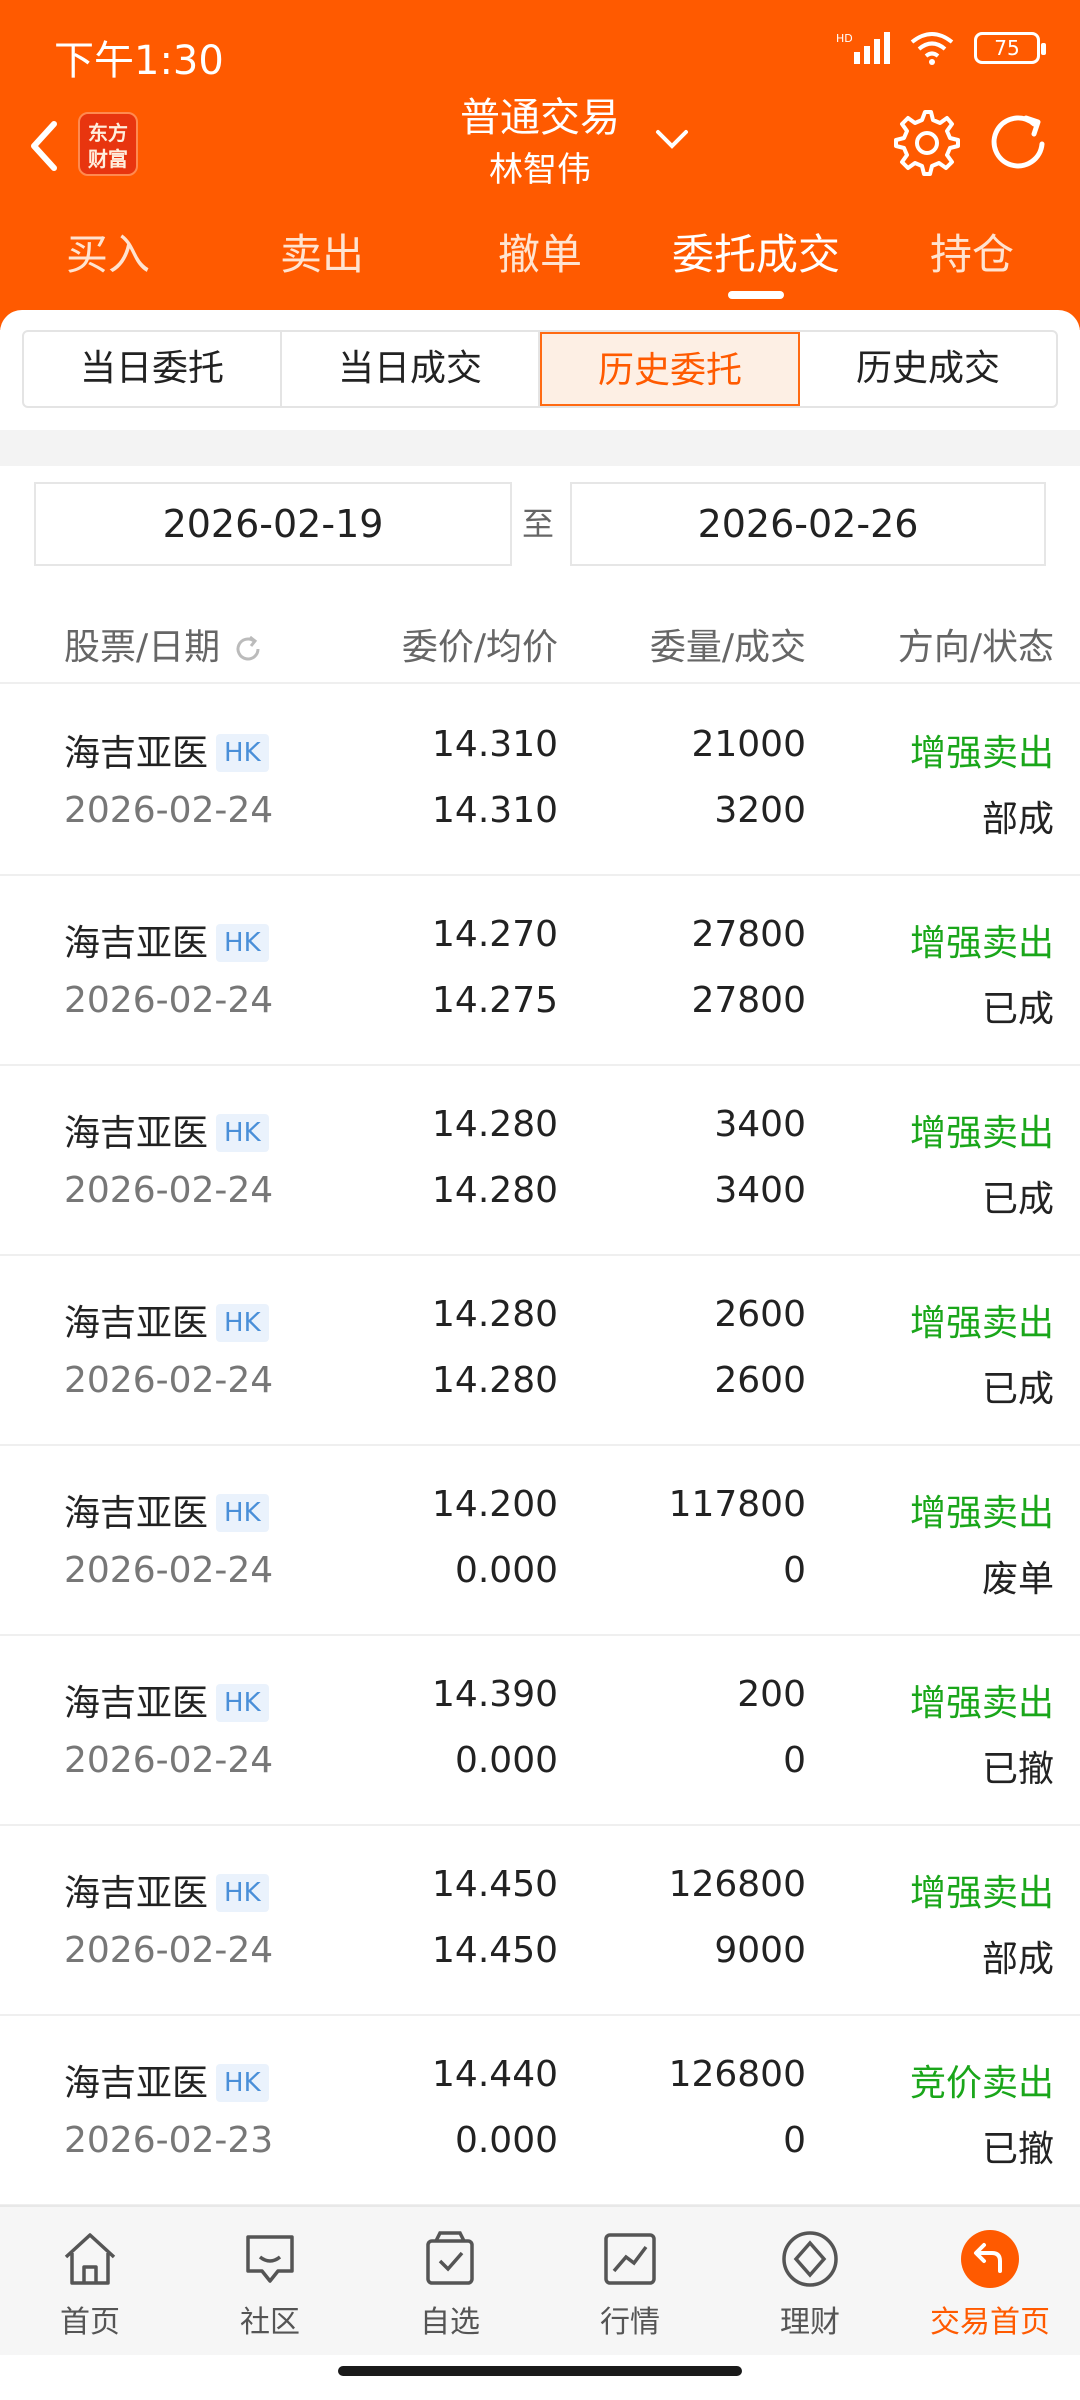 The image size is (1080, 2400). Describe the element at coordinates (495, 1950) in the screenshot. I see `avg-price: 14.450` at that location.